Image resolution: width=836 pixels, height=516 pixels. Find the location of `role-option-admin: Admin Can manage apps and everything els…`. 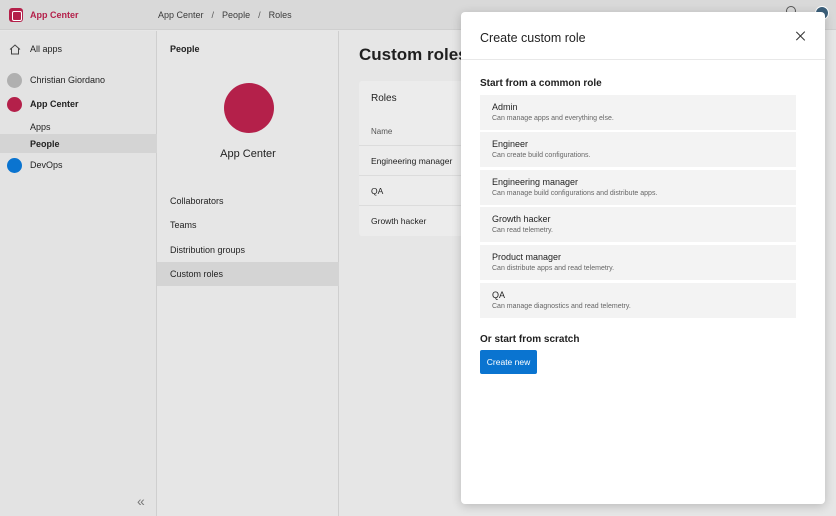

role-option-admin: Admin Can manage apps and everything els… is located at coordinates (638, 112).